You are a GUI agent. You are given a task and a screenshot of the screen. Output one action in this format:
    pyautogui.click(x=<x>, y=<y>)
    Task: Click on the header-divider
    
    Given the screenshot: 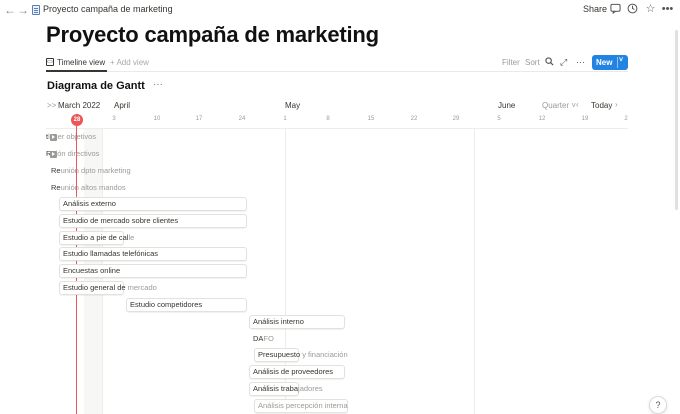 What is the action you would take?
    pyautogui.click(x=337, y=128)
    